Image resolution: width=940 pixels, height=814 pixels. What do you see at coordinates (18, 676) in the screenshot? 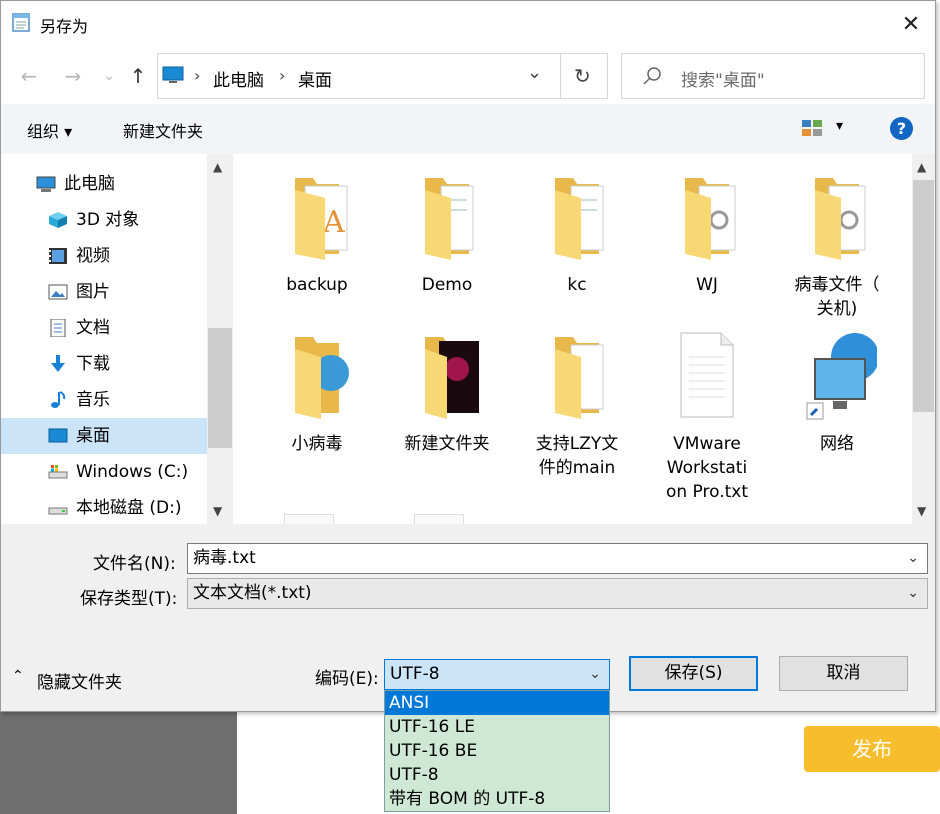
I see `chevron-up-icon: ⌃` at bounding box center [18, 676].